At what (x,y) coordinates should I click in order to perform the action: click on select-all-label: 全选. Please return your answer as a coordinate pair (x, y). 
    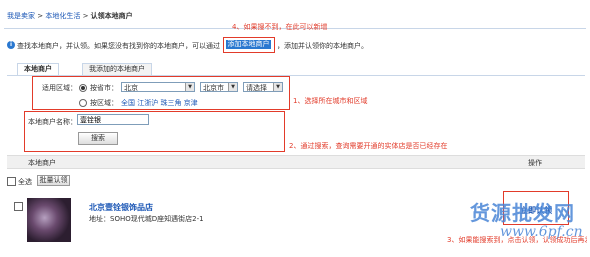
    Looking at the image, I should click on (25, 182).